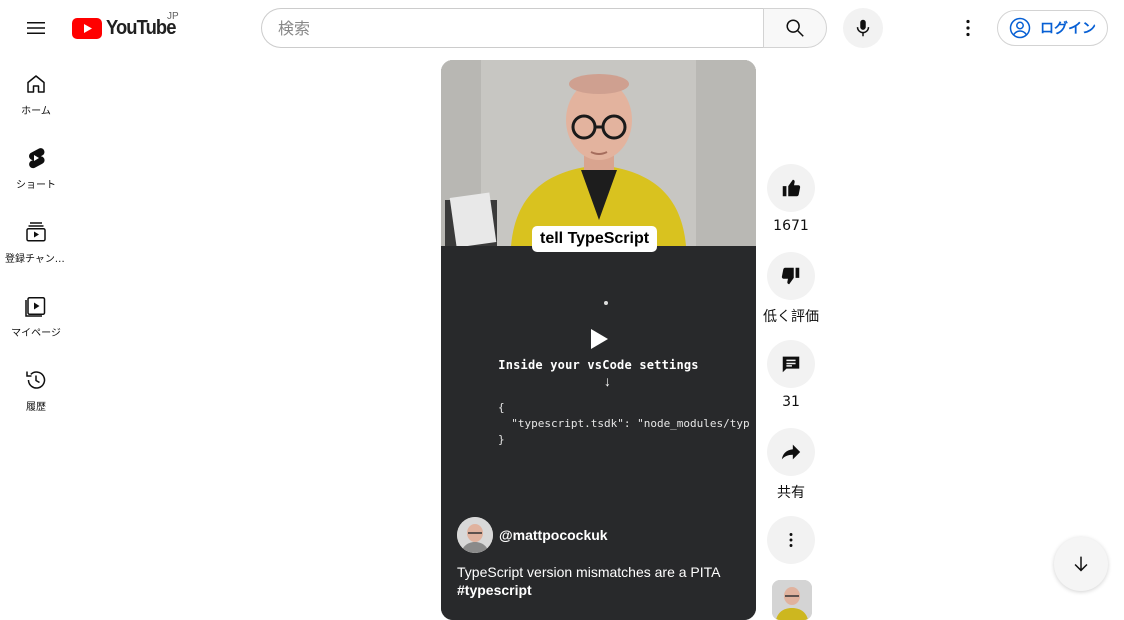 Image resolution: width=1124 pixels, height=620 pixels. What do you see at coordinates (791, 317) in the screenshot?
I see `dislike-label: 低く評価` at bounding box center [791, 317].